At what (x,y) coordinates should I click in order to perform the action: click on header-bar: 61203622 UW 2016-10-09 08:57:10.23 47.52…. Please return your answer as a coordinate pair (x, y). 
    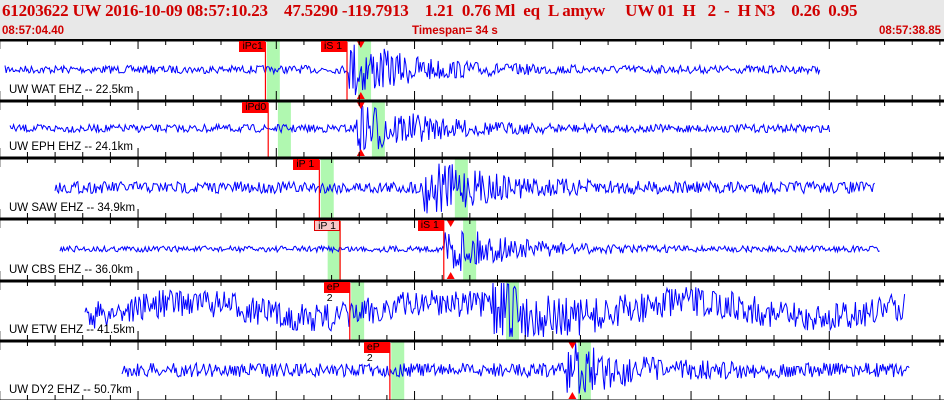
    Looking at the image, I should click on (472, 19).